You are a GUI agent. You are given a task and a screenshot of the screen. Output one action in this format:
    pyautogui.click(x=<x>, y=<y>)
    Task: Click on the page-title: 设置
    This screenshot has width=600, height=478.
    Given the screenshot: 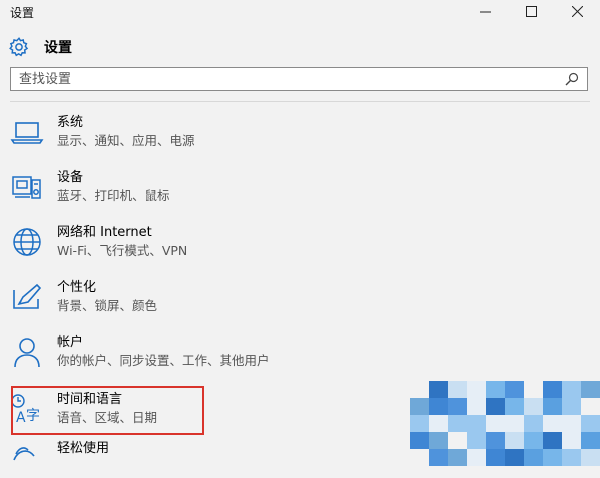 What is the action you would take?
    pyautogui.click(x=58, y=48)
    